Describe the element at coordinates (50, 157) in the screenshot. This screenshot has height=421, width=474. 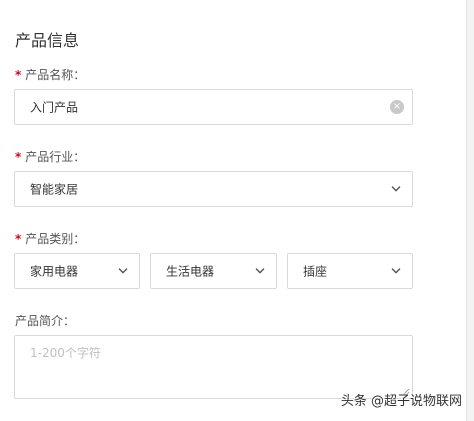
I see `industry-label: * 产品行业：` at that location.